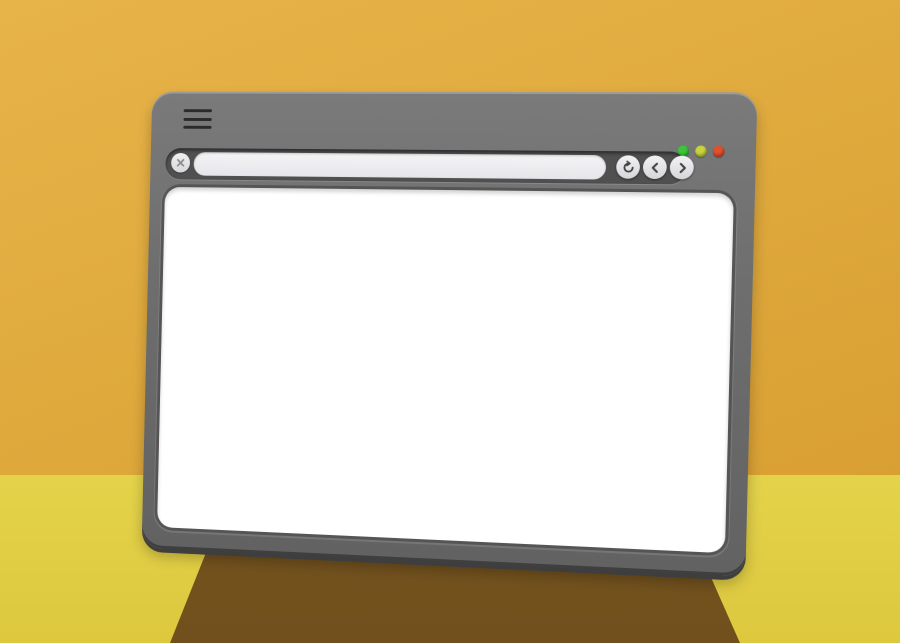 This screenshot has width=900, height=643. I want to click on forward-button, so click(682, 167).